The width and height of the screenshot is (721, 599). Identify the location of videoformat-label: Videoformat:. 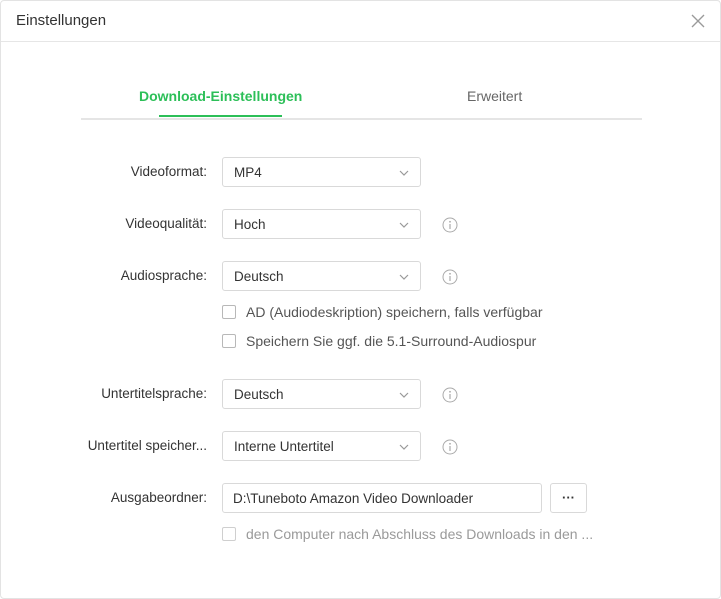
(168, 171).